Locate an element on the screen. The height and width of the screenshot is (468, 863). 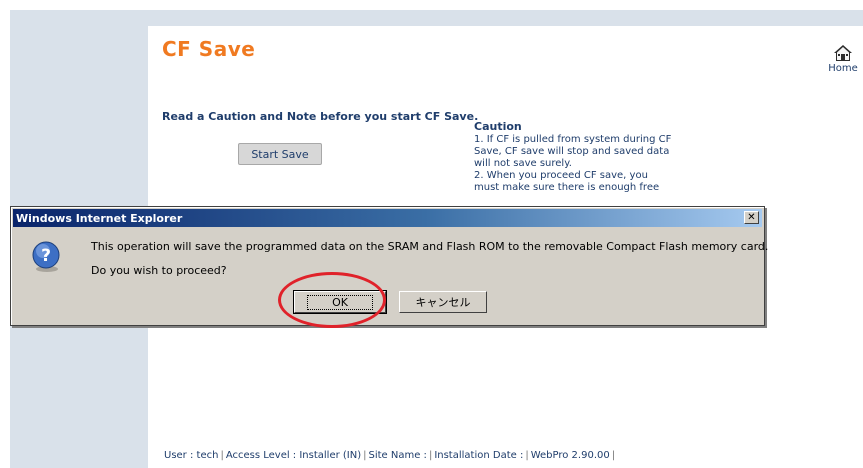
page-title: CF Save is located at coordinates (209, 49).